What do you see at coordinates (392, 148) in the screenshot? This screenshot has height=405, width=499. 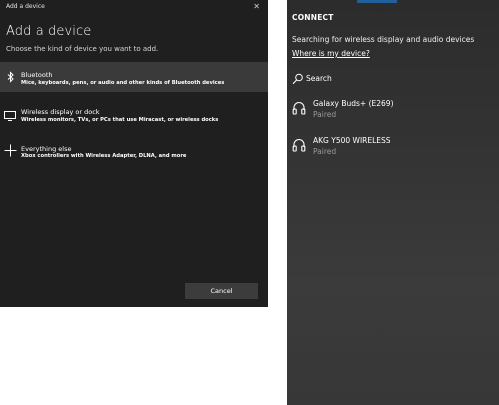 I see `device-item: AKG Y500 WIRELESS Paired` at bounding box center [392, 148].